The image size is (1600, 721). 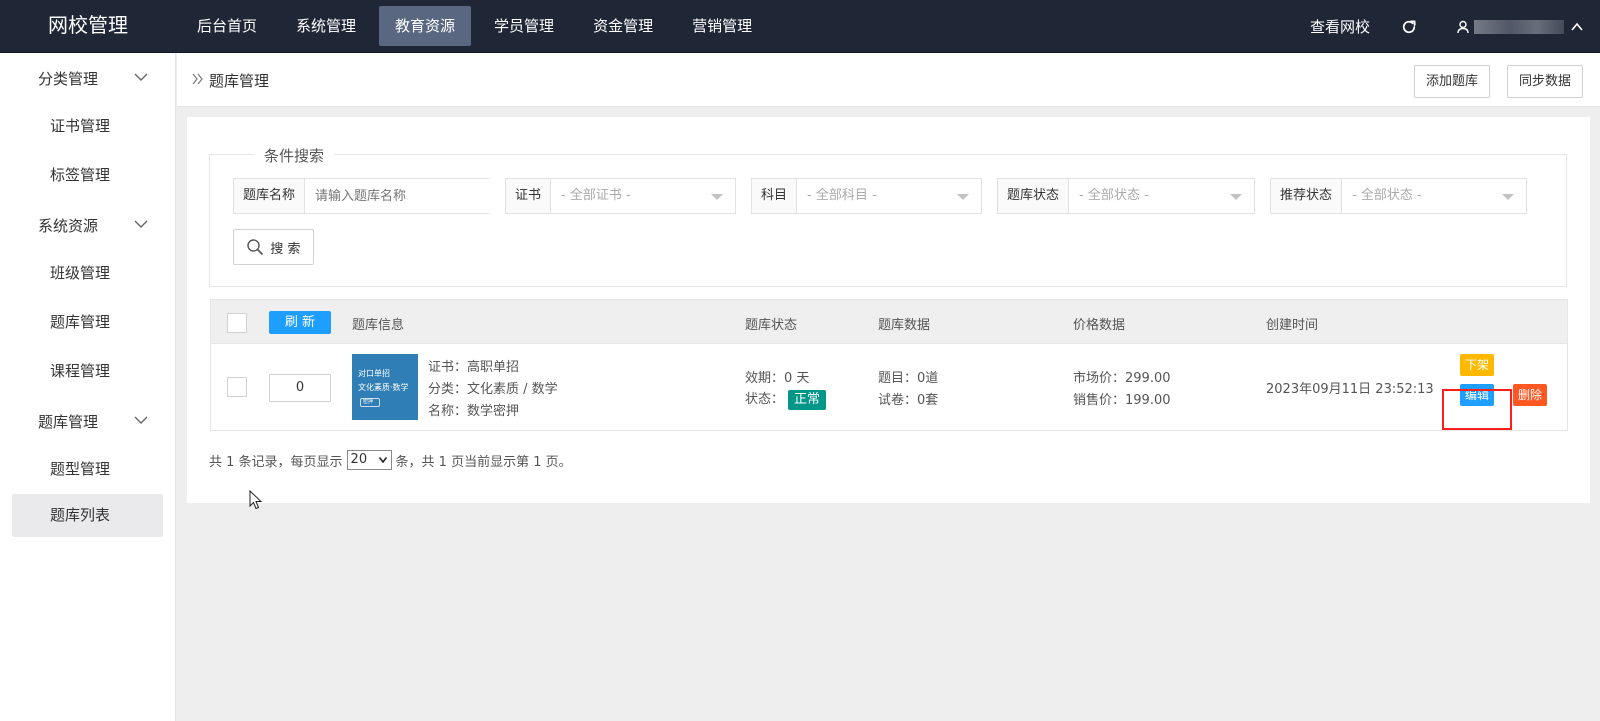 What do you see at coordinates (643, 196) in the screenshot?
I see `certificate-select: - 全部证书 -` at bounding box center [643, 196].